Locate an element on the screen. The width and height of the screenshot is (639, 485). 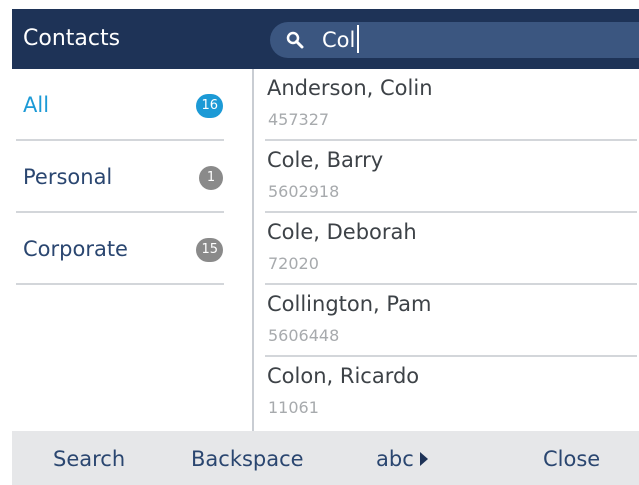
contact-number: 11061 is located at coordinates (293, 407).